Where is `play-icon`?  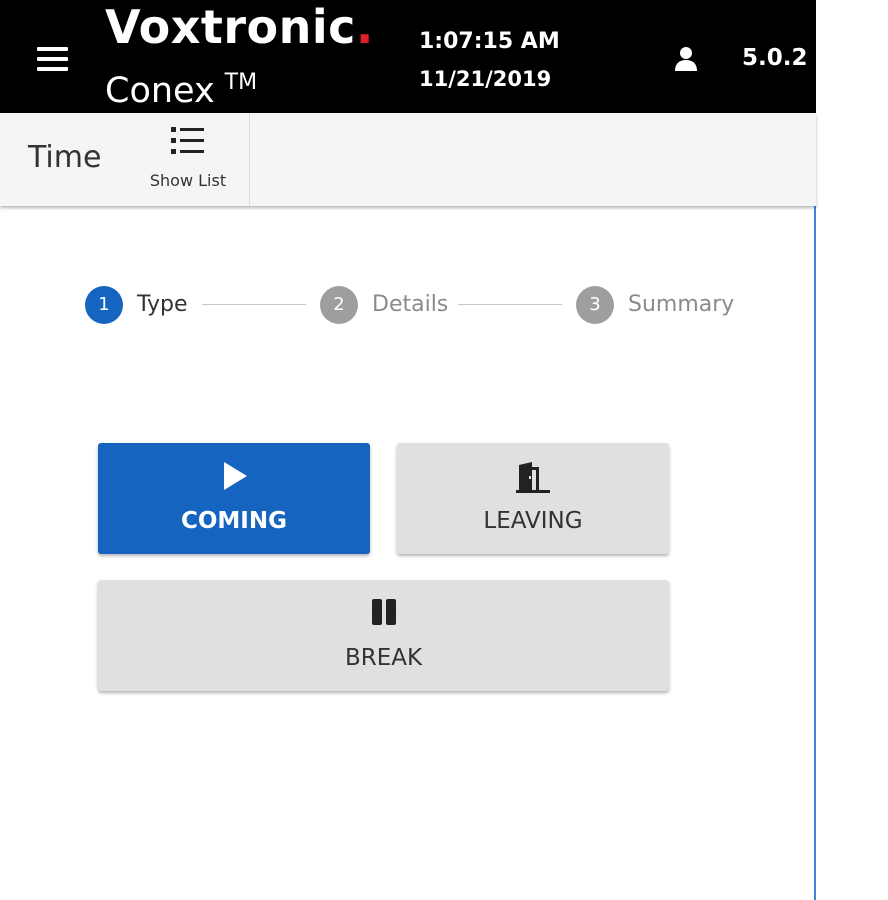
play-icon is located at coordinates (235, 476).